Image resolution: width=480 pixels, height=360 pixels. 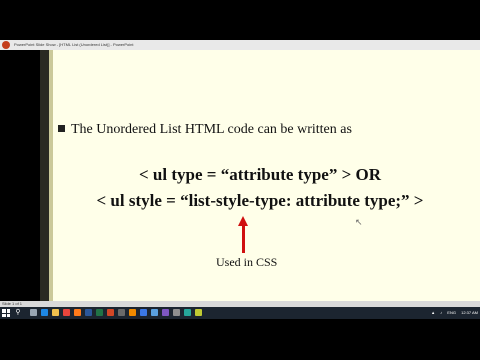 I want to click on system-tray: ▲ ♪ ENG 12:37 AM, so click(x=452, y=313).